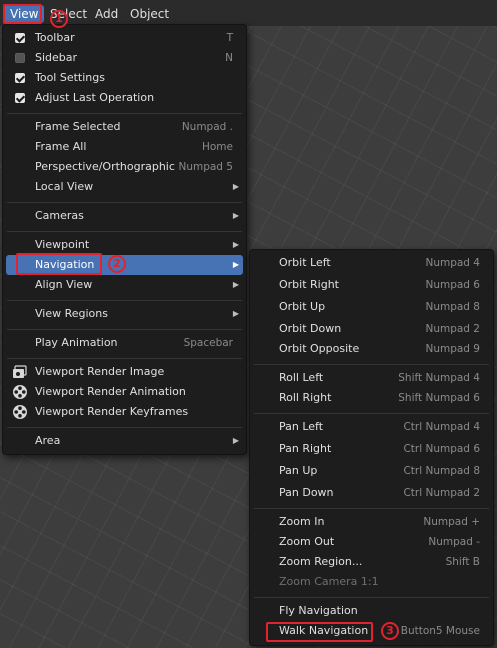 The width and height of the screenshot is (497, 648). What do you see at coordinates (117, 264) in the screenshot?
I see `annotation-step-2: 2` at bounding box center [117, 264].